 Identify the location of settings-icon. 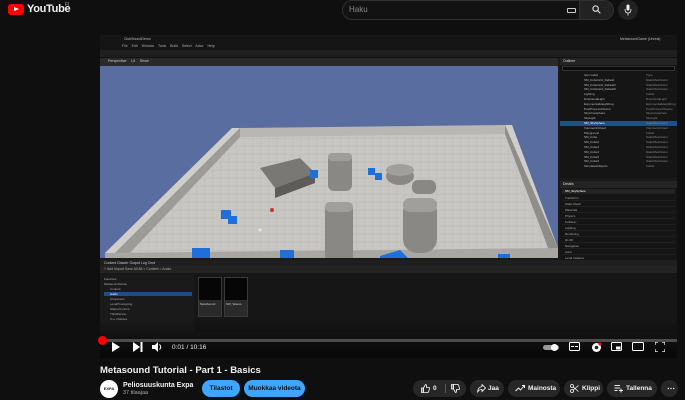
(596, 347).